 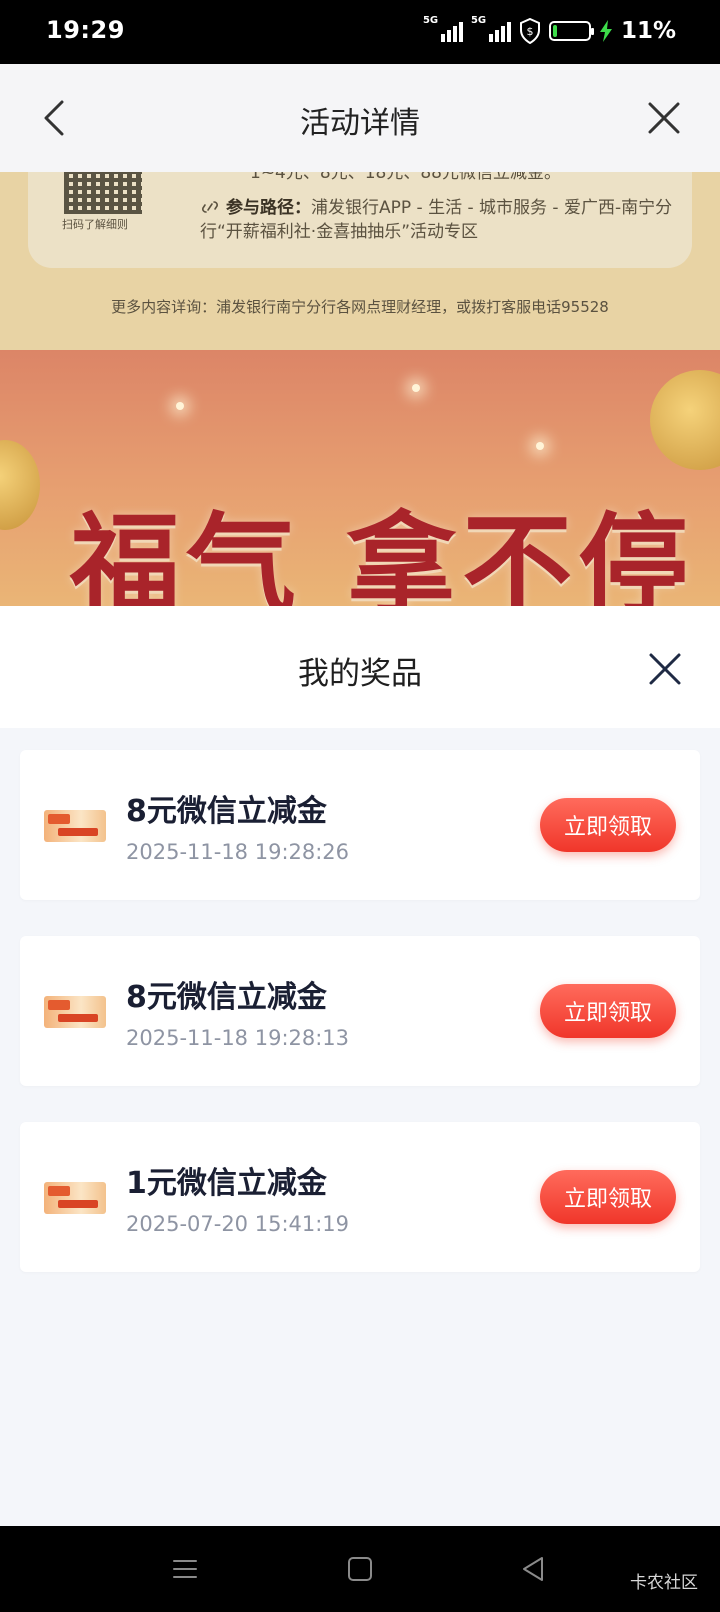 What do you see at coordinates (226, 1183) in the screenshot?
I see `prize-name: 1元微信立减金` at bounding box center [226, 1183].